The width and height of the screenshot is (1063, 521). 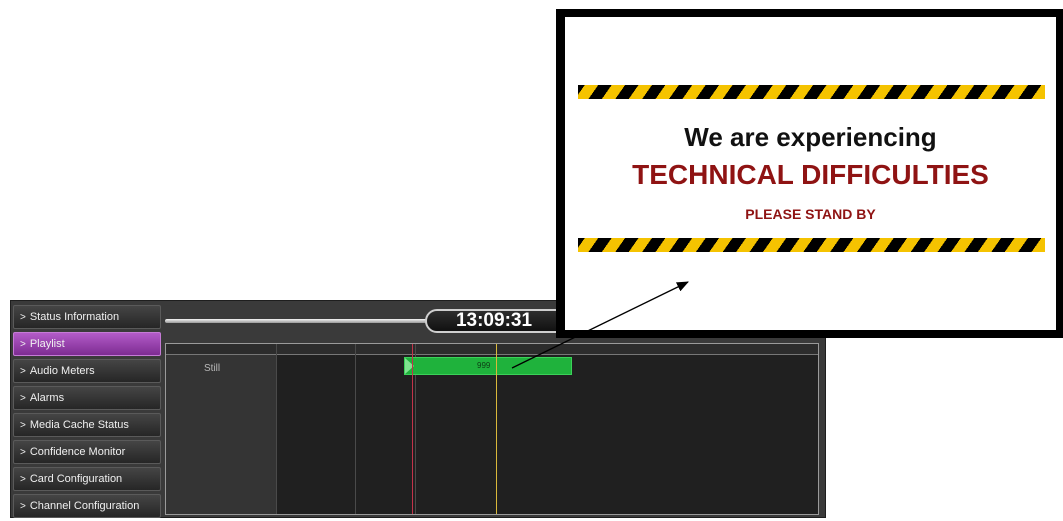 What do you see at coordinates (79, 425) in the screenshot?
I see `sidebar-item-label: Media Cache Status` at bounding box center [79, 425].